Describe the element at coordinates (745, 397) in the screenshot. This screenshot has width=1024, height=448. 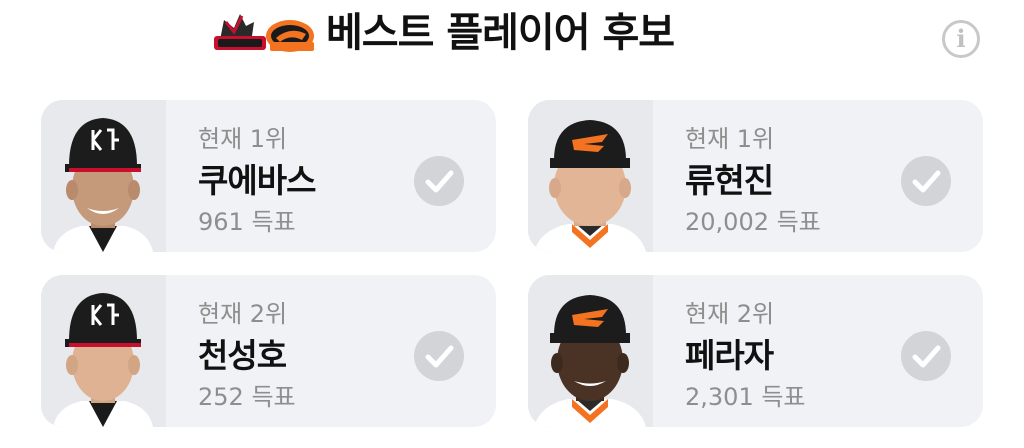
I see `candidate-votes: 2,301 득표` at that location.